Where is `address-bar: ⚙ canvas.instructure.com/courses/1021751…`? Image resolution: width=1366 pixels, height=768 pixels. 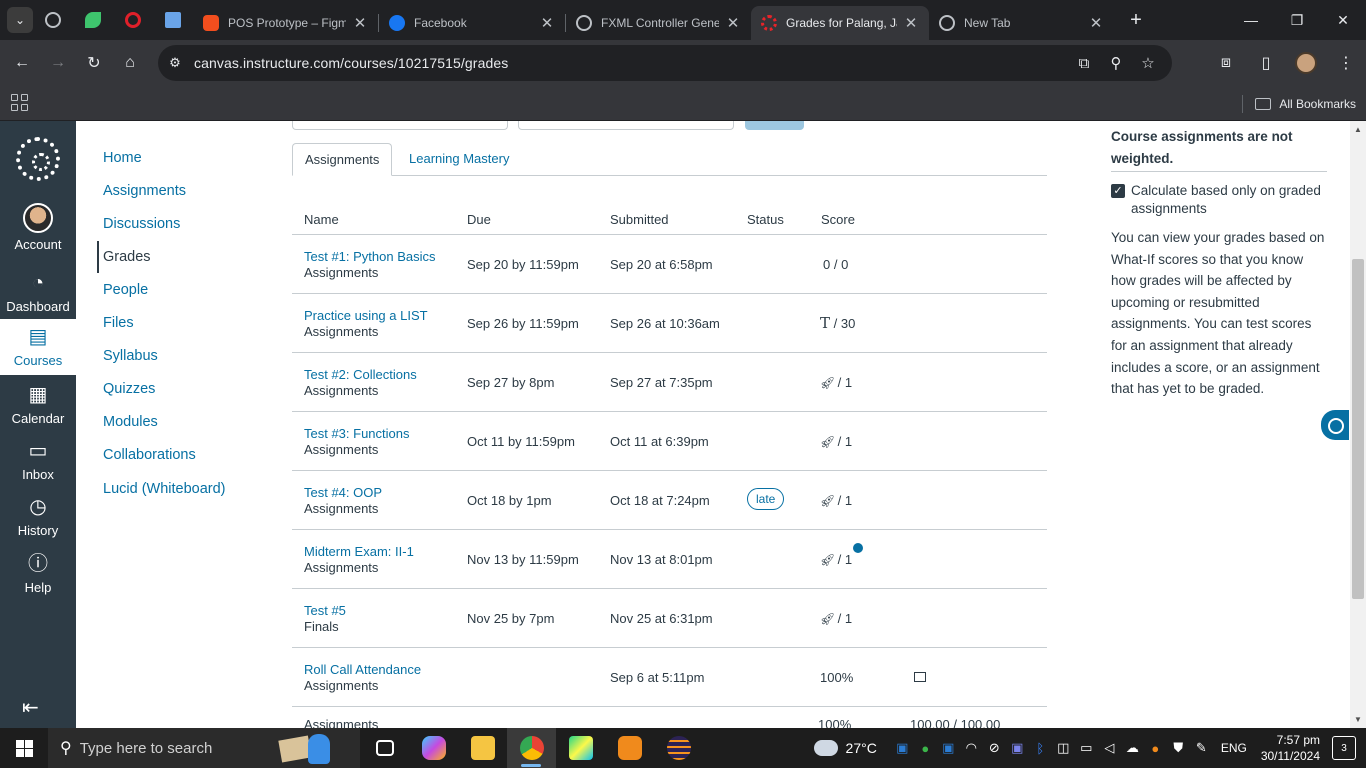 address-bar: ⚙ canvas.instructure.com/courses/1021751… is located at coordinates (665, 63).